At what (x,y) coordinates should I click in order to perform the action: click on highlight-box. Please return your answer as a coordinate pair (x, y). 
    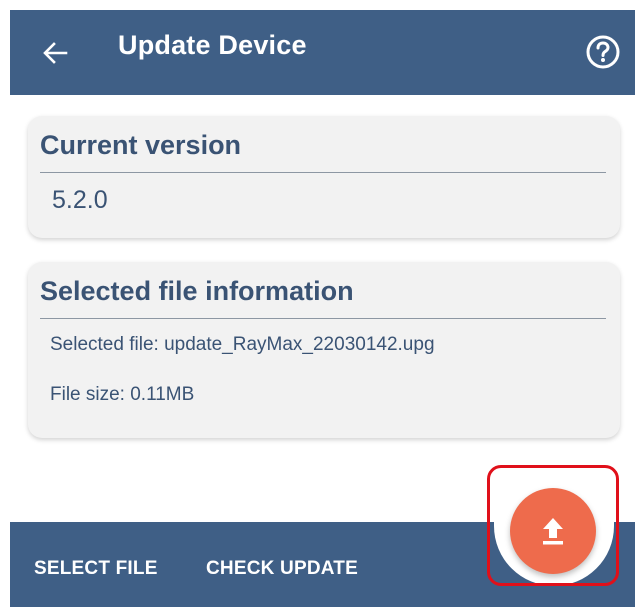
    Looking at the image, I should click on (553, 525).